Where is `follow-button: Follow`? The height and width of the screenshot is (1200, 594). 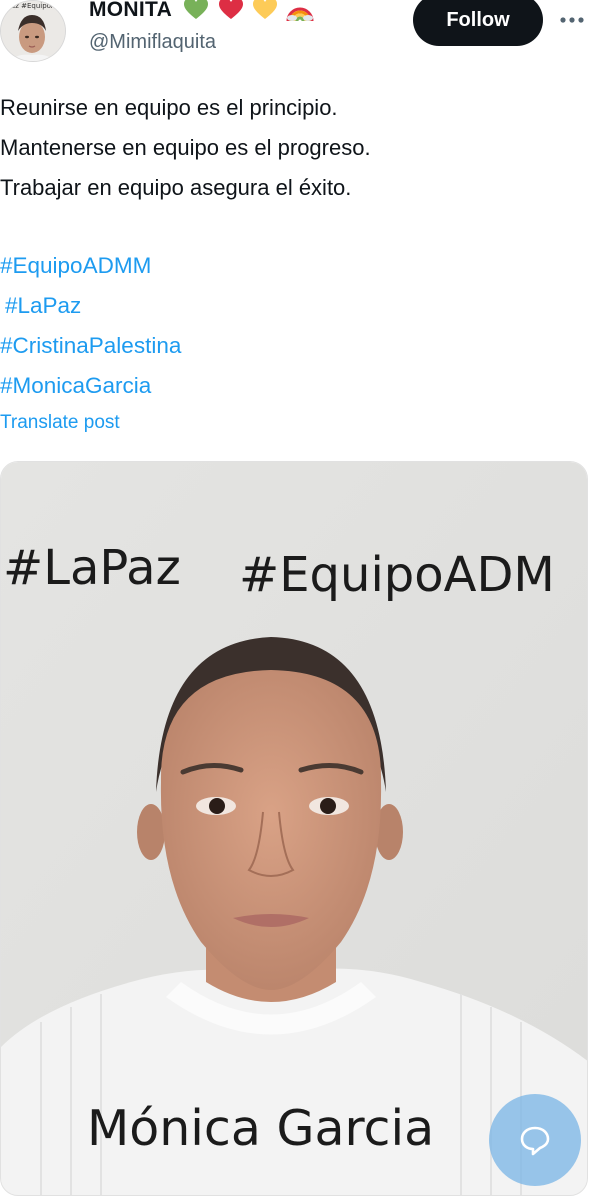
follow-button: Follow is located at coordinates (478, 23).